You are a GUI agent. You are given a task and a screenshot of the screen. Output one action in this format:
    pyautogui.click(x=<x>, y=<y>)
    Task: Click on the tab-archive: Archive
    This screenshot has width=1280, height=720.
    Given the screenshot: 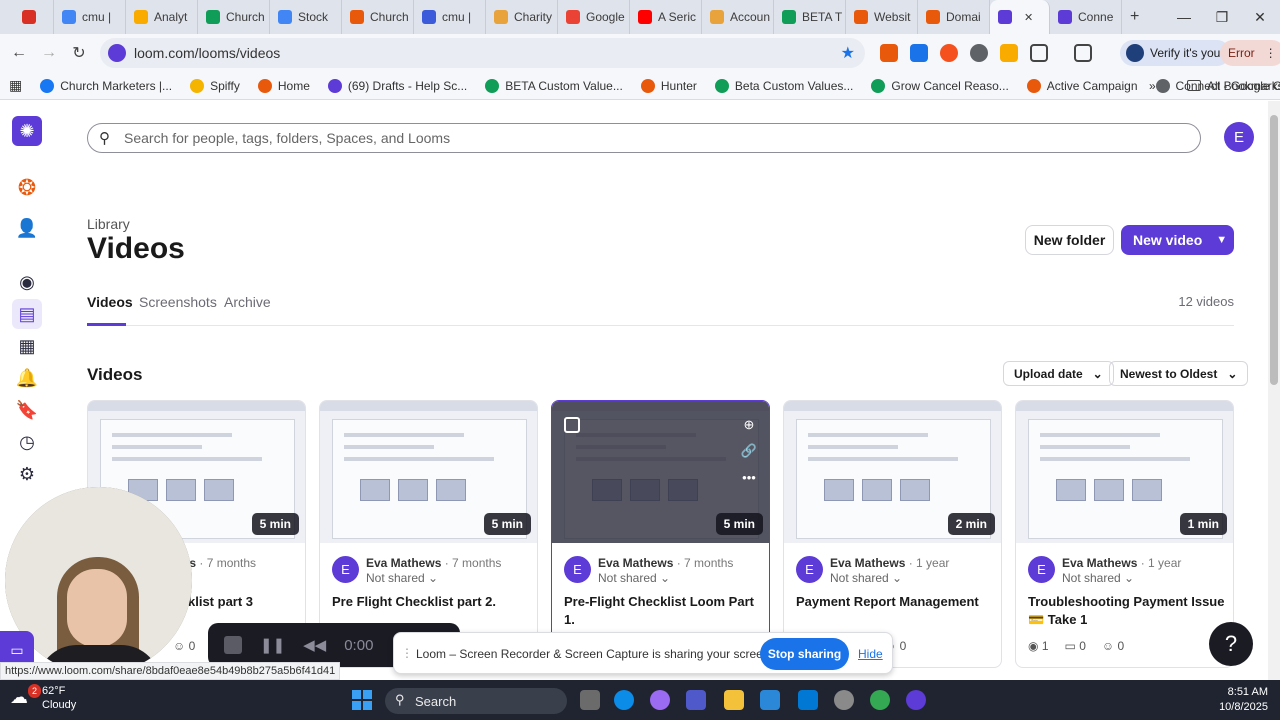 What is the action you would take?
    pyautogui.click(x=247, y=302)
    